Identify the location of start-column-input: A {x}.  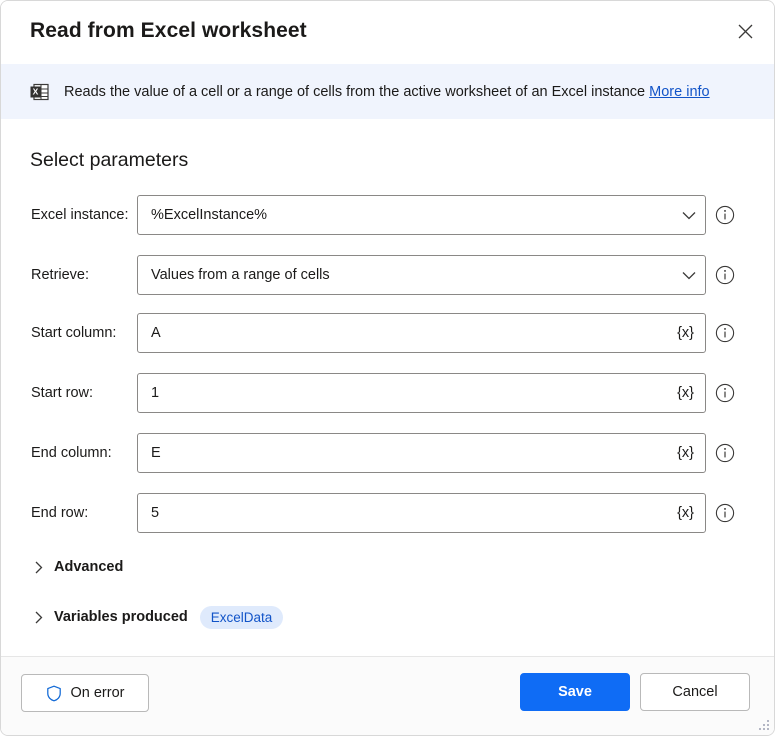
(421, 333).